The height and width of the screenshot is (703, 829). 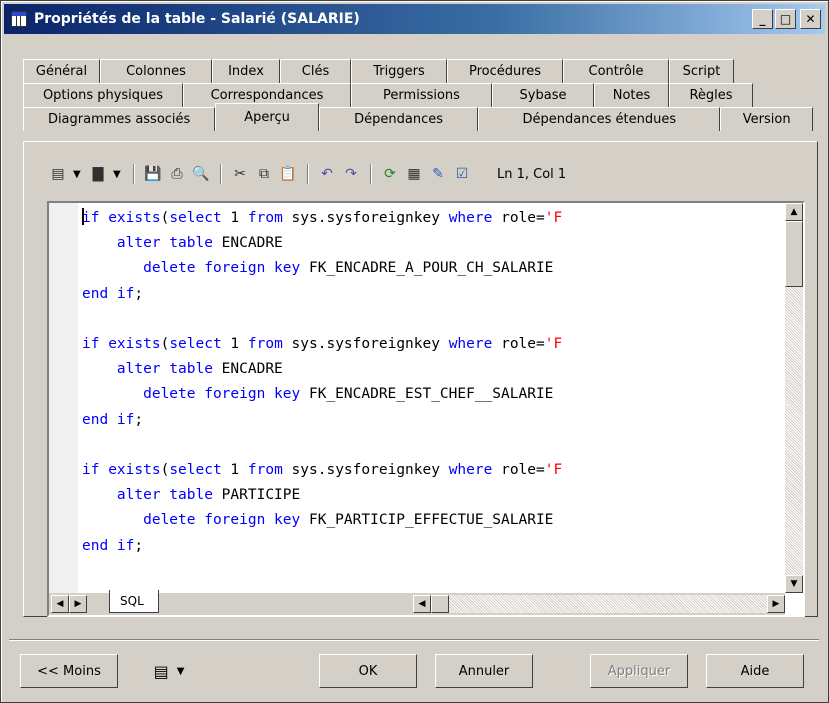 I want to click on ok-button-label: OK, so click(x=368, y=671).